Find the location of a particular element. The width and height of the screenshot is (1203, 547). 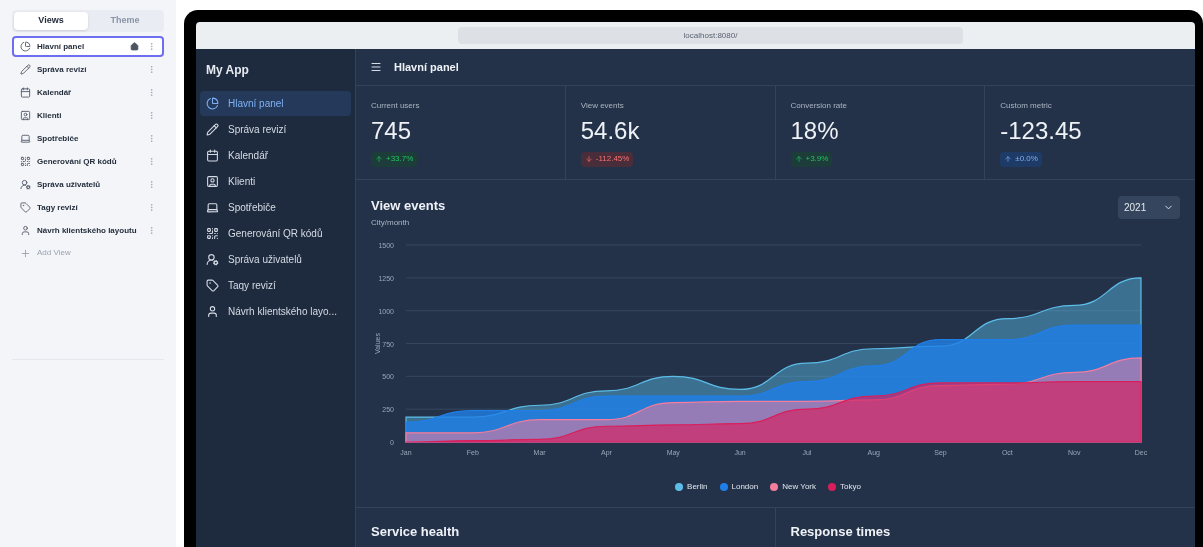

metric-label: Conversion rate is located at coordinates (819, 106).